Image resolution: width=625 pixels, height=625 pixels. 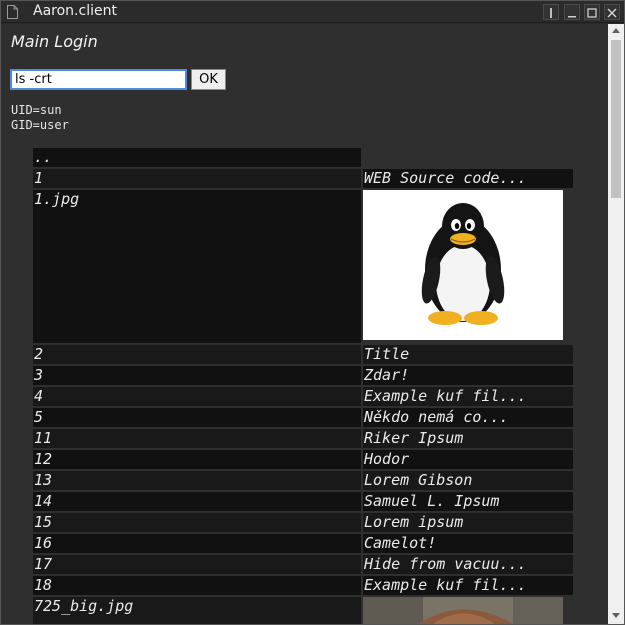 I want to click on penguin-icon, so click(x=463, y=264).